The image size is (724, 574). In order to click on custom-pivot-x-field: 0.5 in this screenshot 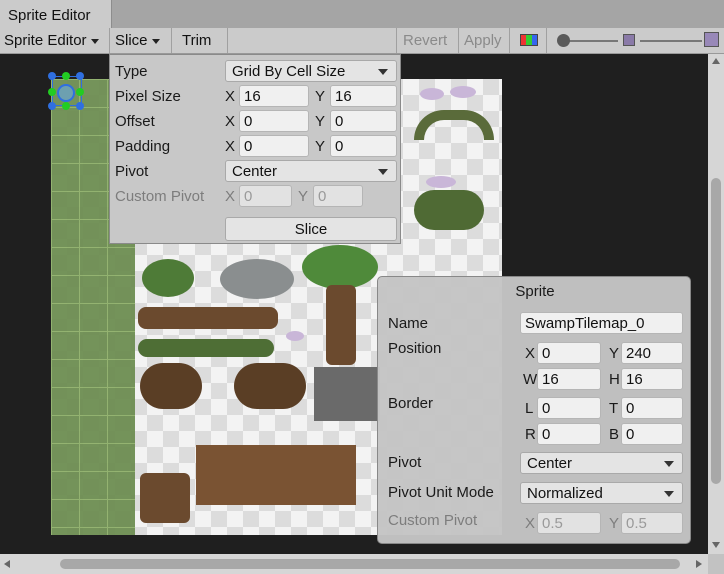, I will do `click(569, 523)`.